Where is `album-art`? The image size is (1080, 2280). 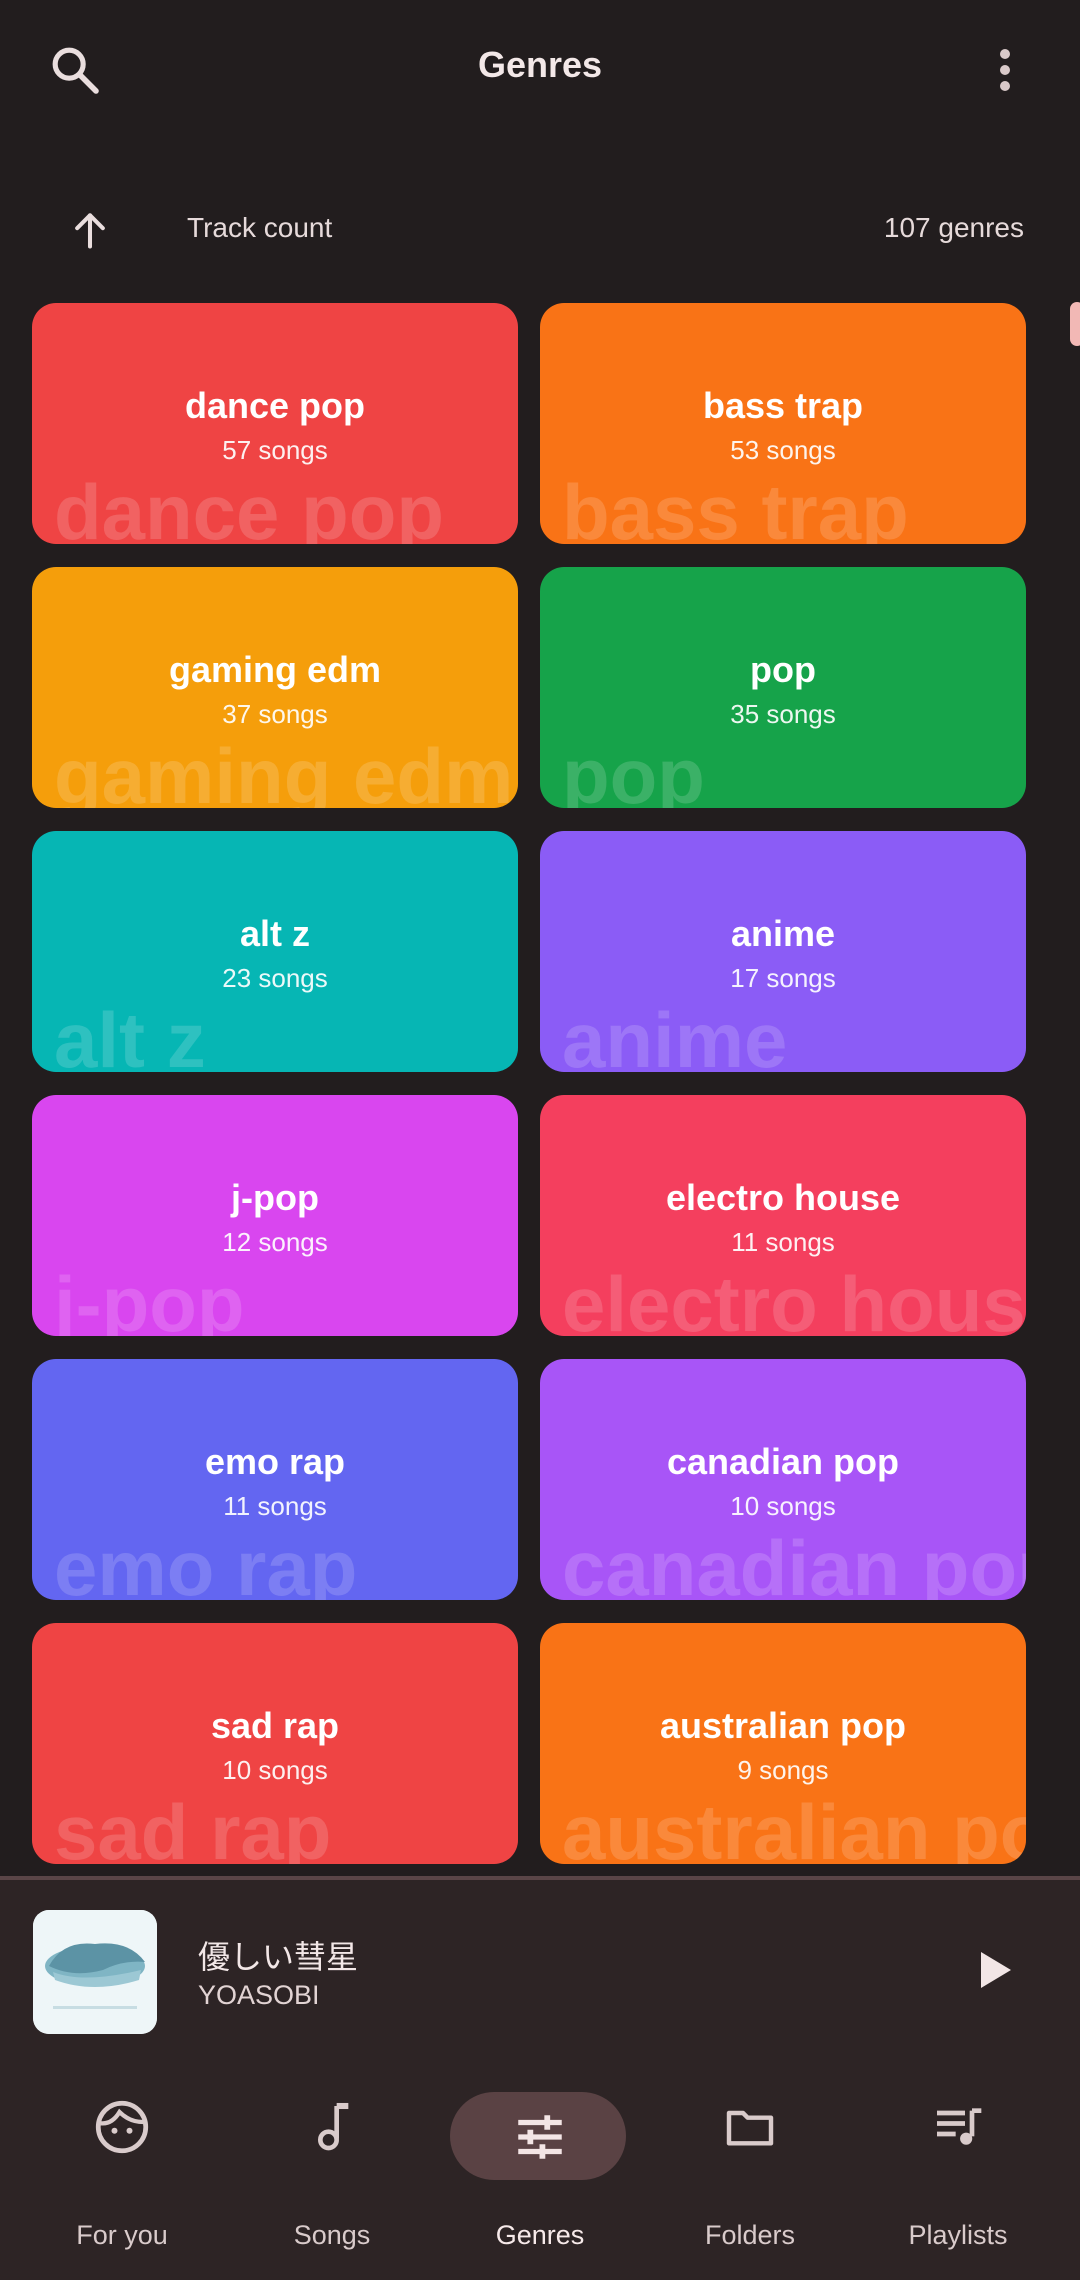 album-art is located at coordinates (95, 1972).